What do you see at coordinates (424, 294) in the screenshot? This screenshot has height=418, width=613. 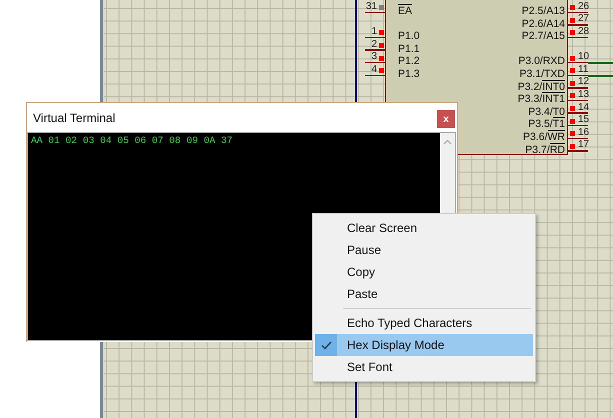 I see `menu-item: Paste` at bounding box center [424, 294].